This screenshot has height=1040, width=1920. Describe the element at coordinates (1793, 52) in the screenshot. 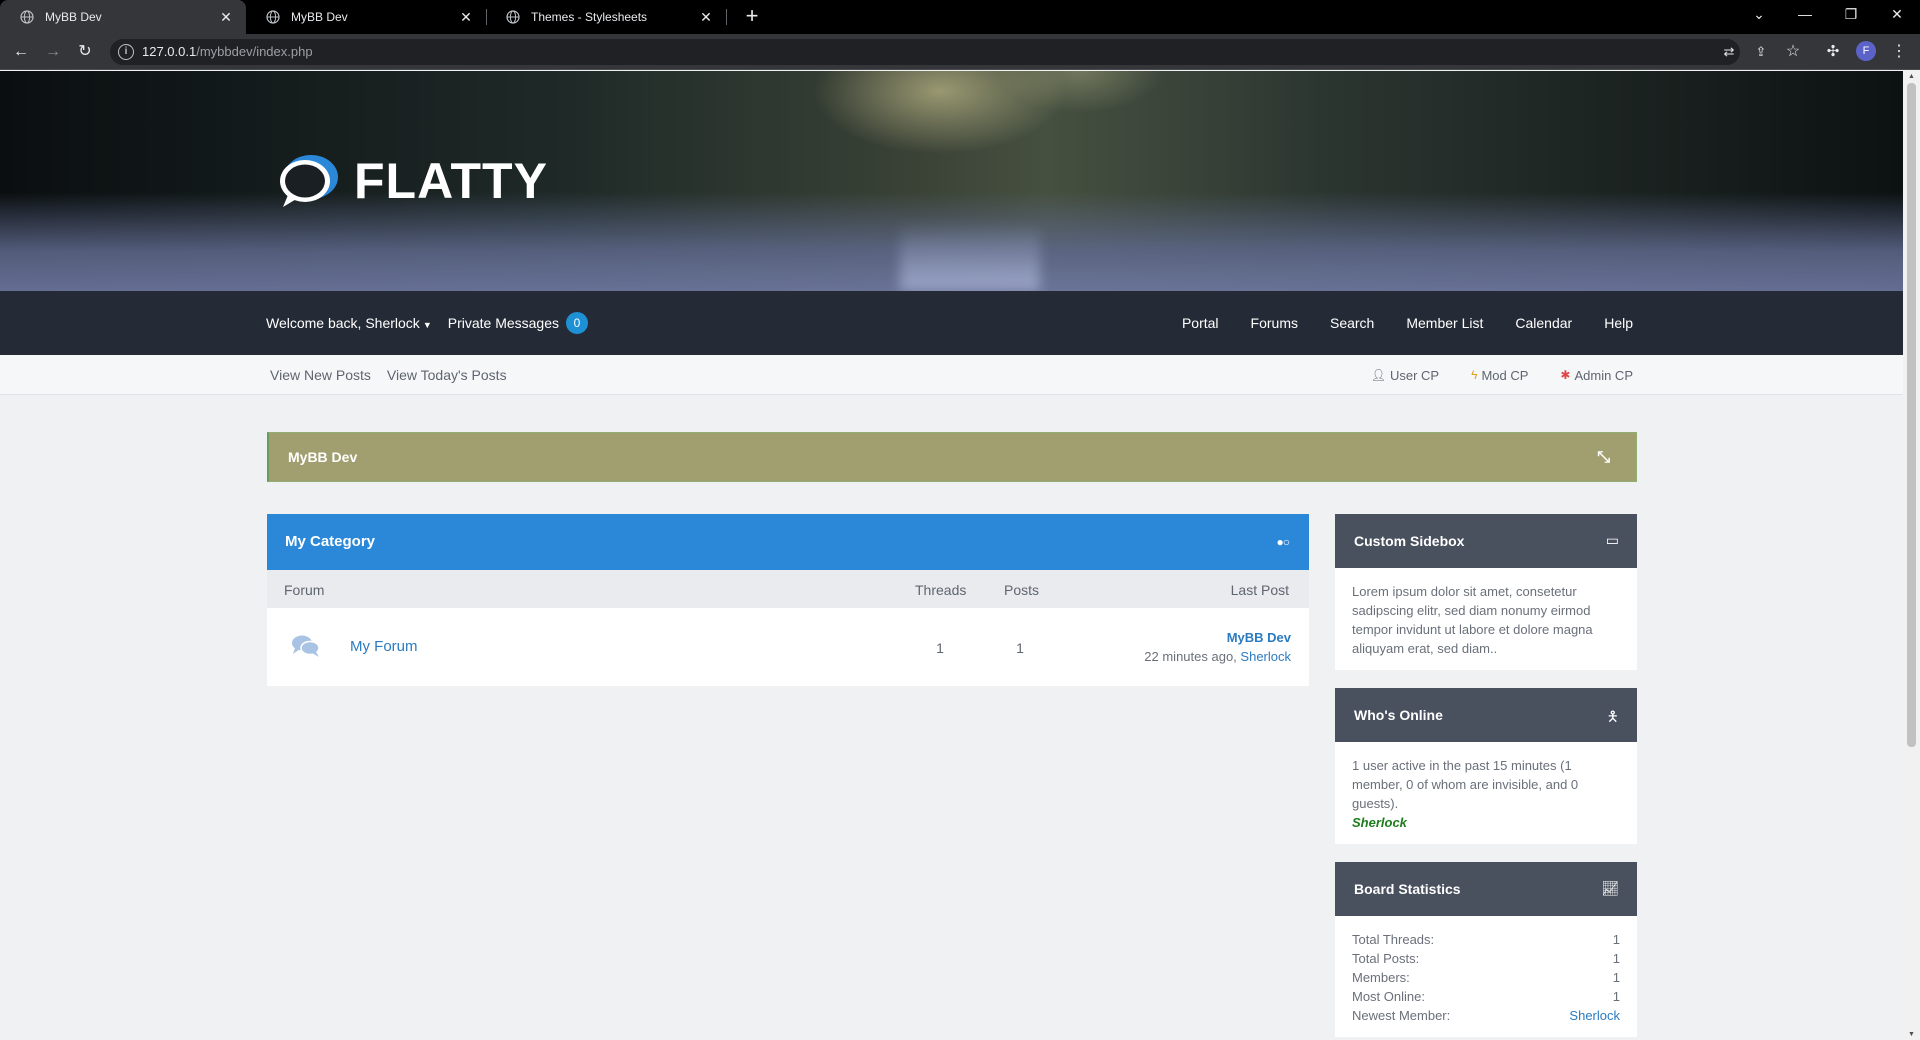

I see `bookmark-star-icon: ☆` at that location.